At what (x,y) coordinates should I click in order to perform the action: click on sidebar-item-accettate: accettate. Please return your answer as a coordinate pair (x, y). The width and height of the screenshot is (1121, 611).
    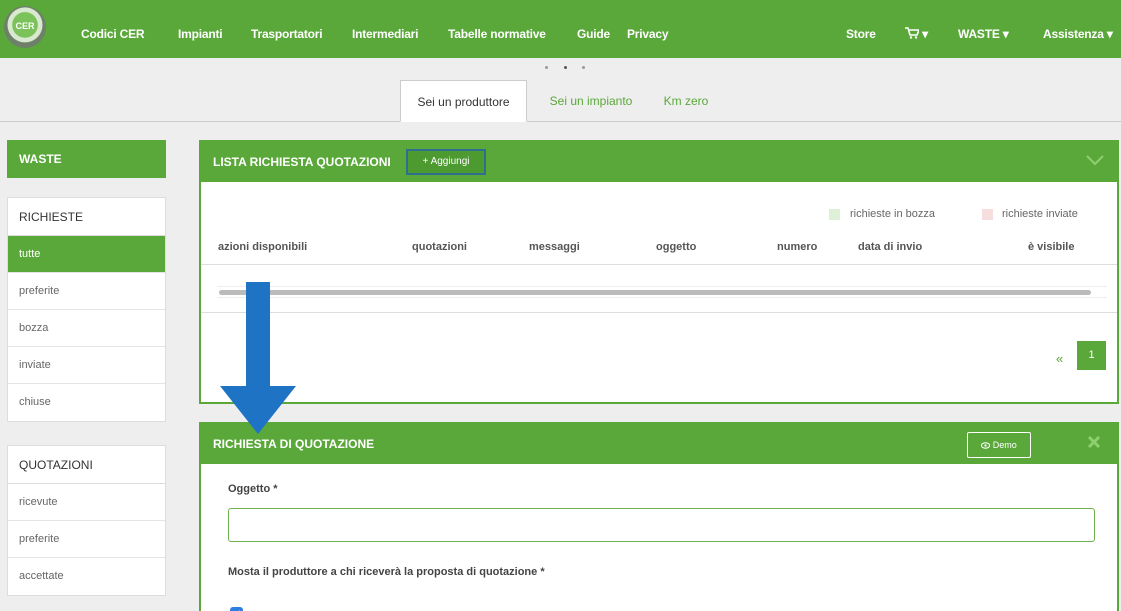
    Looking at the image, I should click on (86, 576).